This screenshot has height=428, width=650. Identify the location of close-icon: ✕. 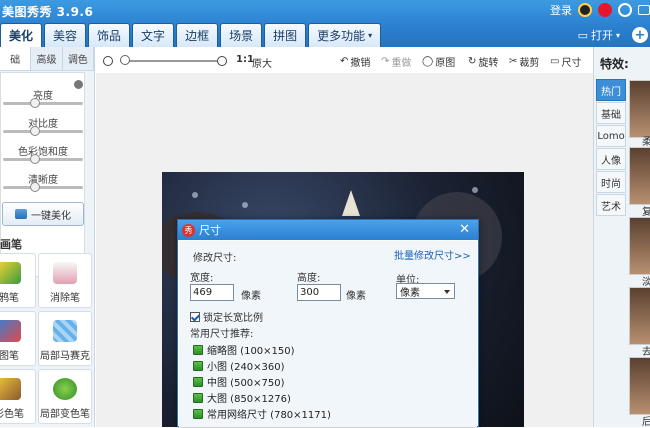
(464, 229).